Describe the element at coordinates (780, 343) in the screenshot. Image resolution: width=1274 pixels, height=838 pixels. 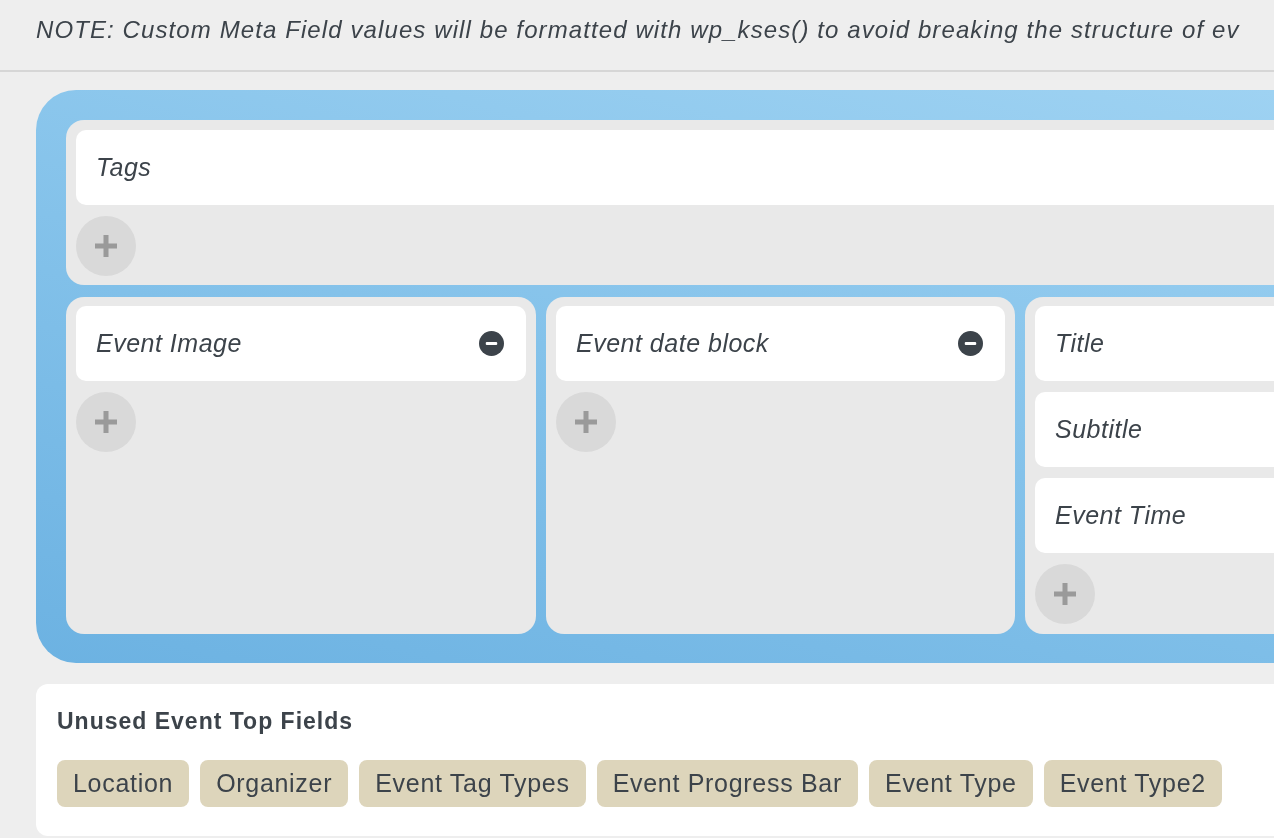
I see `field-item: Event date block` at that location.